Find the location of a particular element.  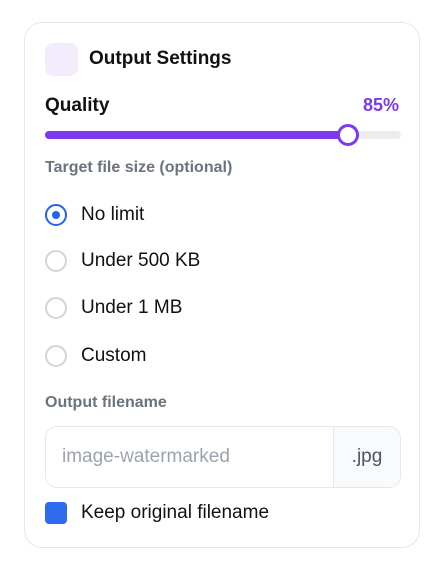

quality-value: 85% is located at coordinates (380, 105).